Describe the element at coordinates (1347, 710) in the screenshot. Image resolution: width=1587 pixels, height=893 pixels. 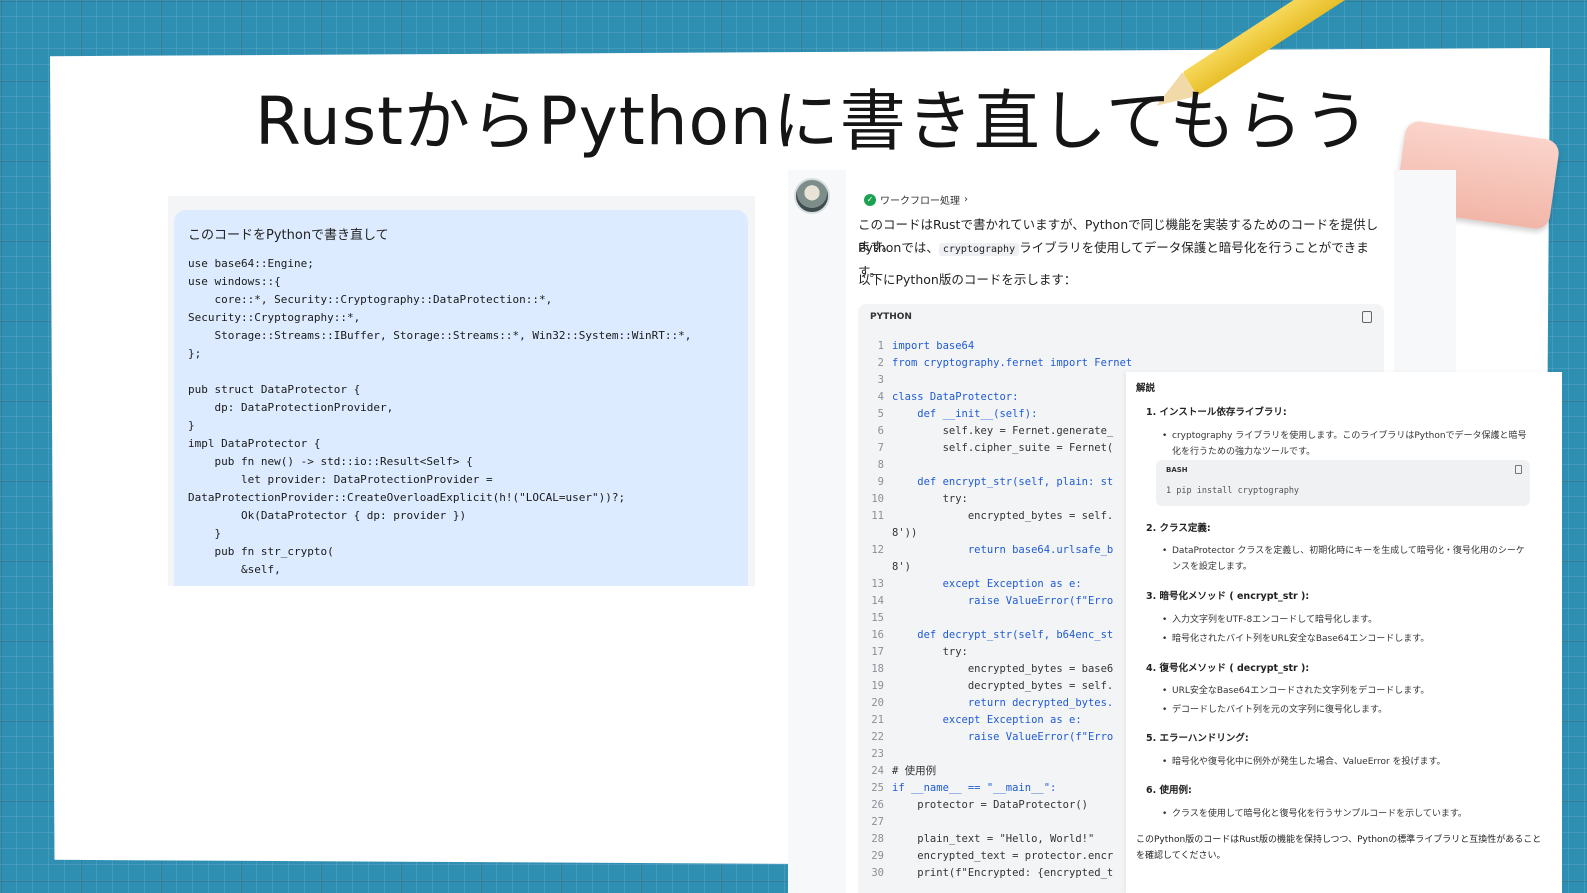
I see `explain-bullet: デコードしたバイト列を元の文字列に復号化します。` at that location.